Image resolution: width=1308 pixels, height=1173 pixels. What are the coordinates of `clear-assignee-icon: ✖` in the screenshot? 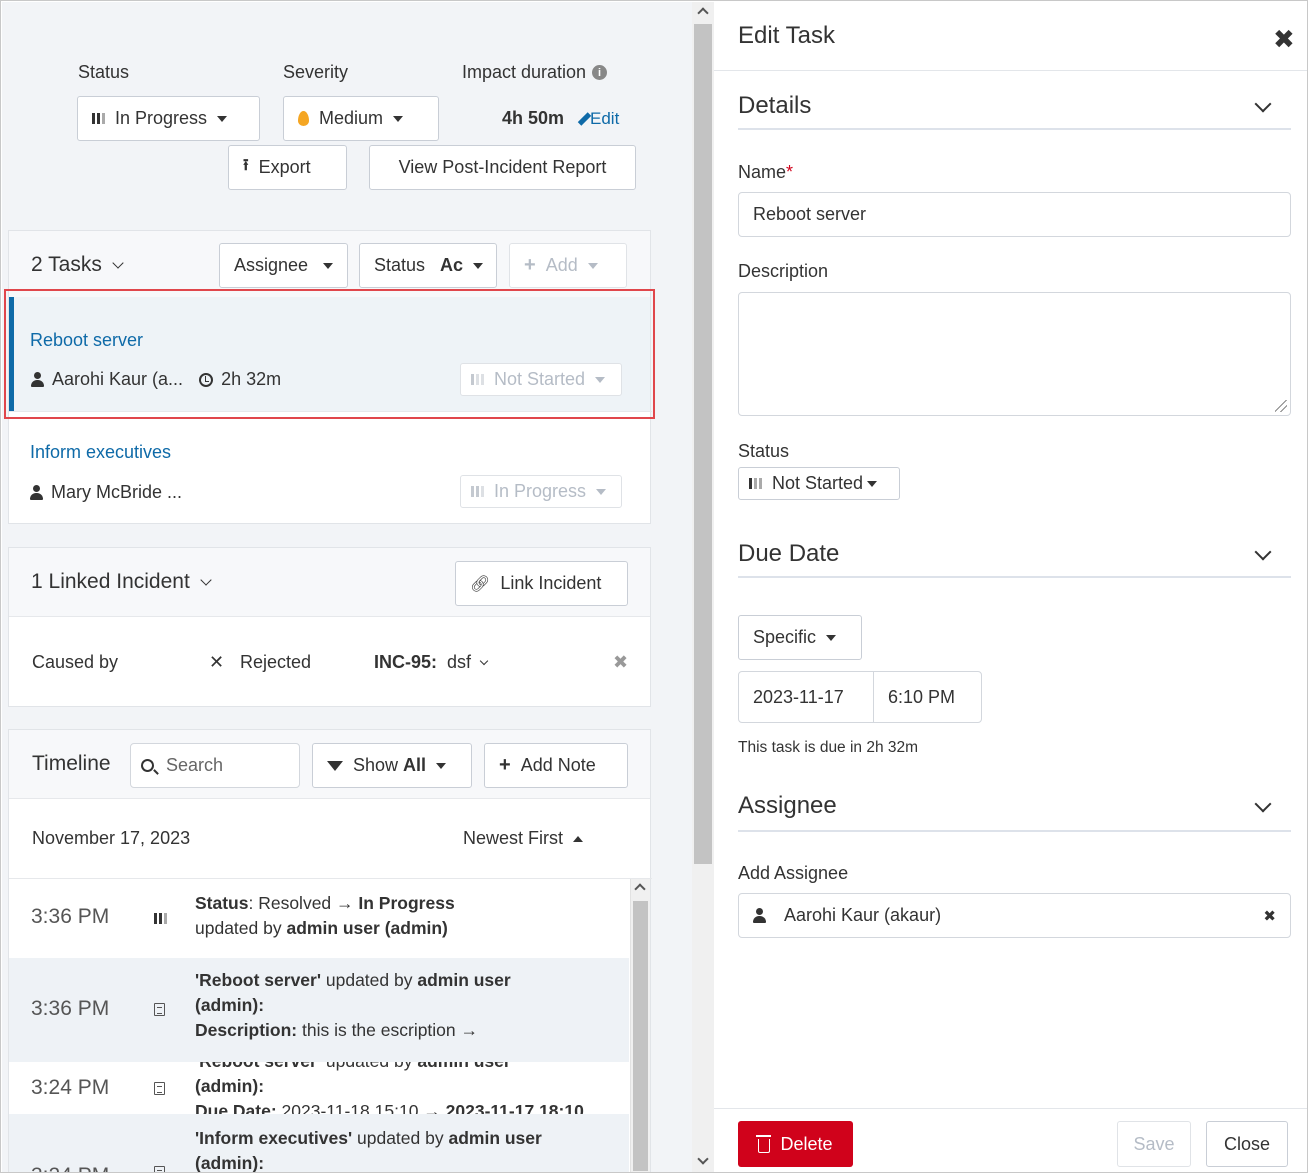 It's located at (1269, 916).